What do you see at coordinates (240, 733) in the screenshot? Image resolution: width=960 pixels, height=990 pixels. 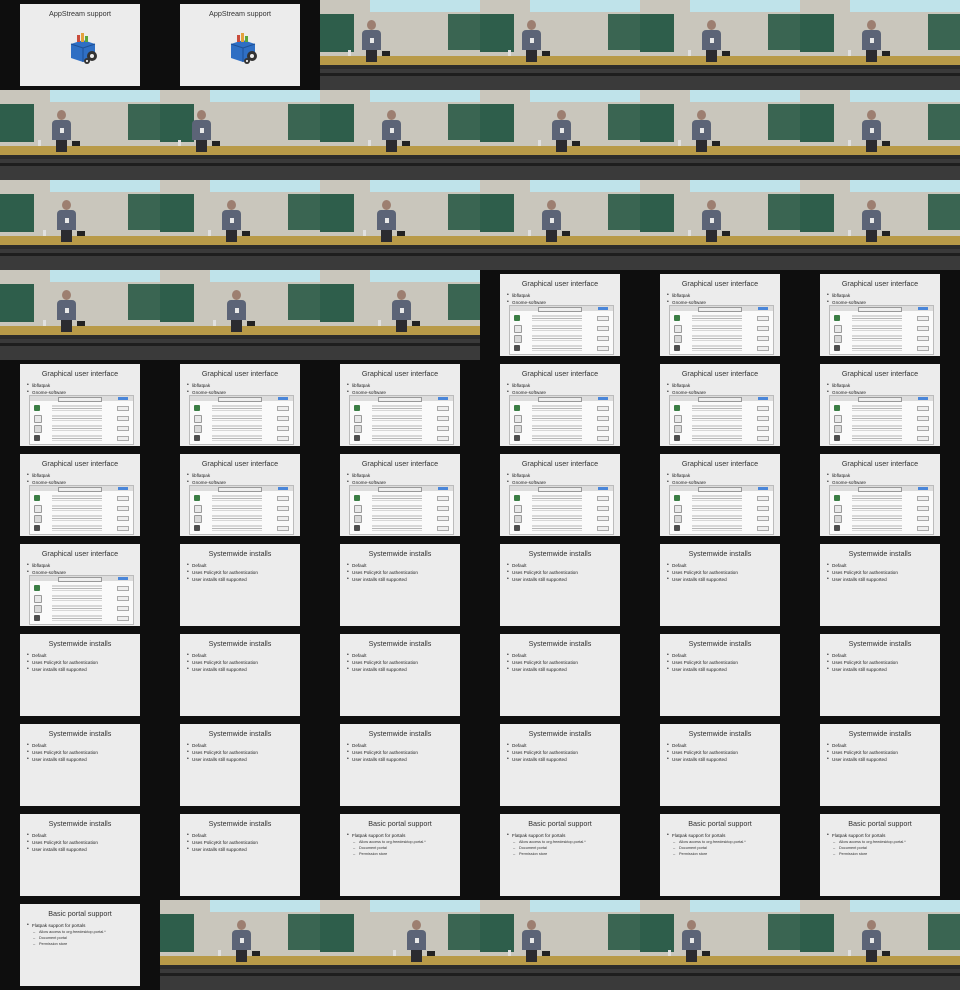 I see `slide-title: Systemwide installs` at bounding box center [240, 733].